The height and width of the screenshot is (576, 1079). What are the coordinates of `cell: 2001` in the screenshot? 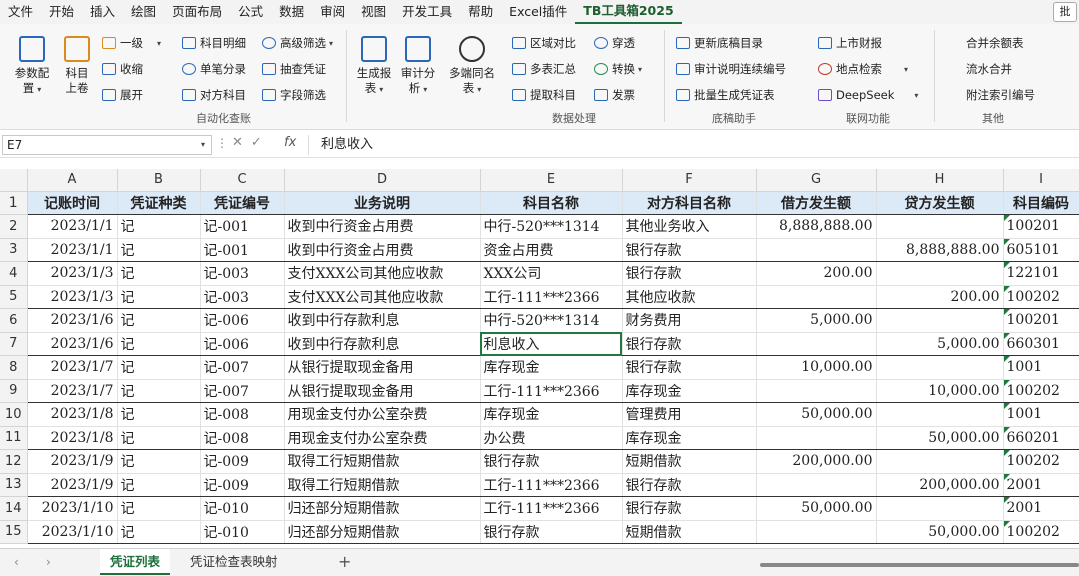 It's located at (1041, 508).